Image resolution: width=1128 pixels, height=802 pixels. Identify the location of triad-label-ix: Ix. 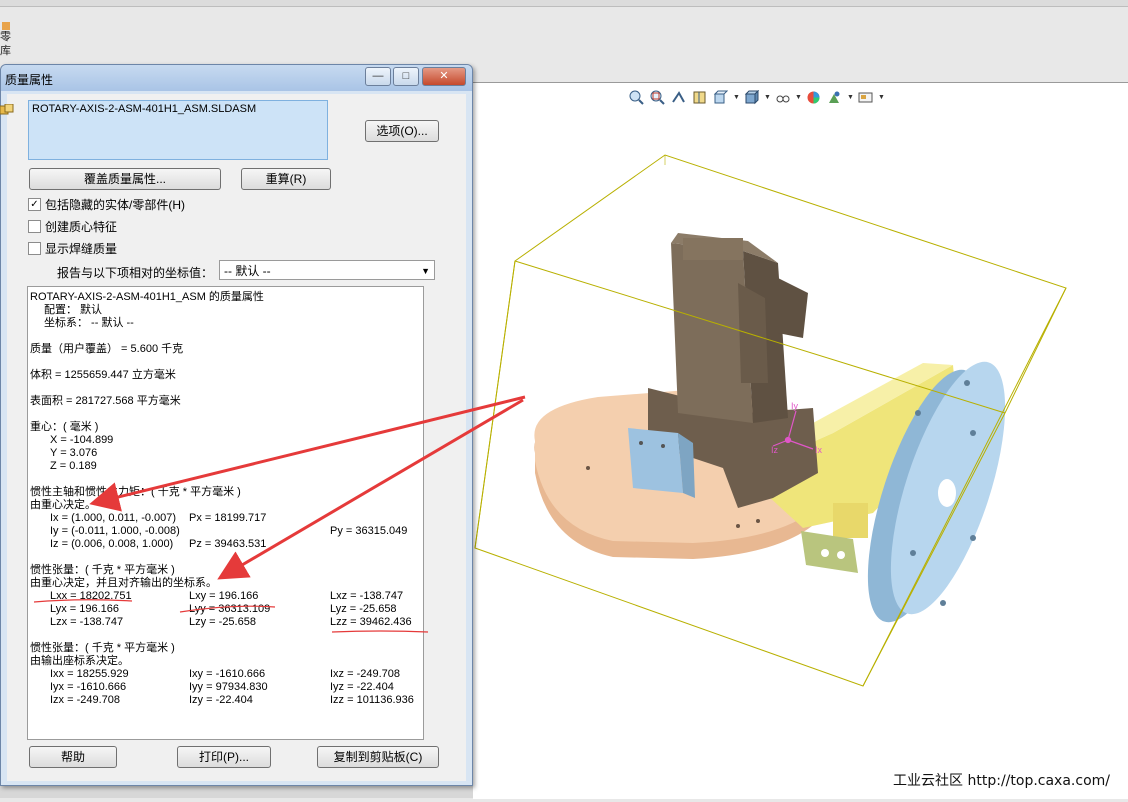
(819, 450).